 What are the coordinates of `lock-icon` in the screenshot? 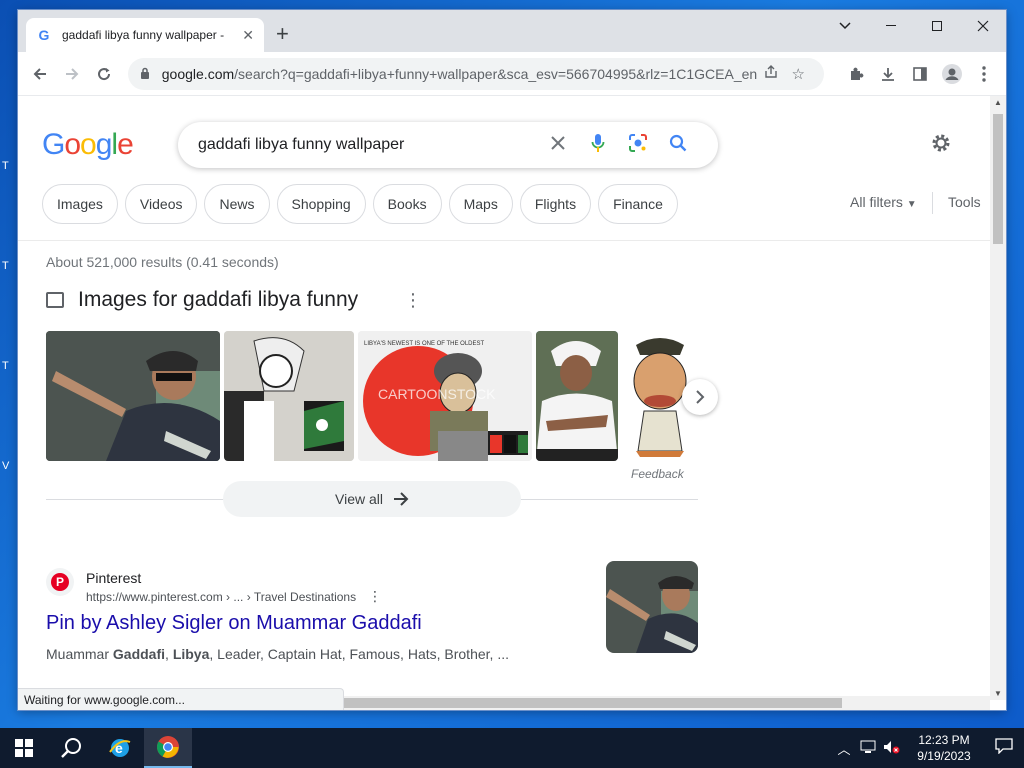 It's located at (148, 74).